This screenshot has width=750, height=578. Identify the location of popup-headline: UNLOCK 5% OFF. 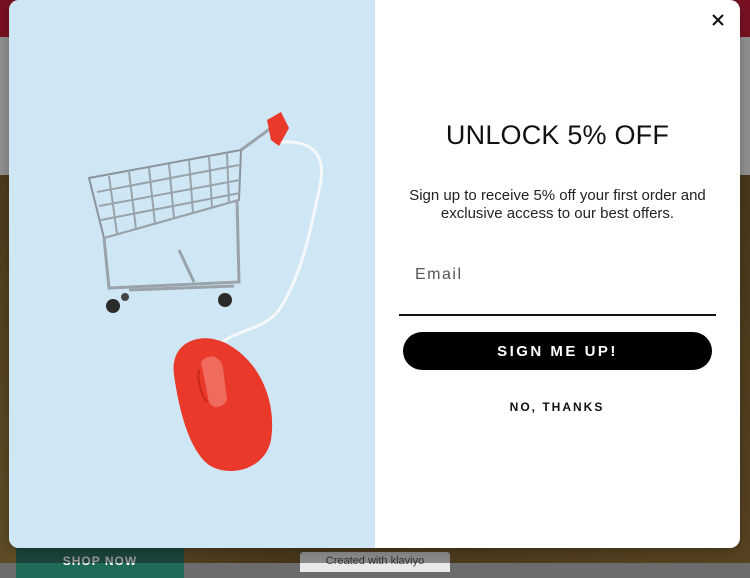
(557, 135).